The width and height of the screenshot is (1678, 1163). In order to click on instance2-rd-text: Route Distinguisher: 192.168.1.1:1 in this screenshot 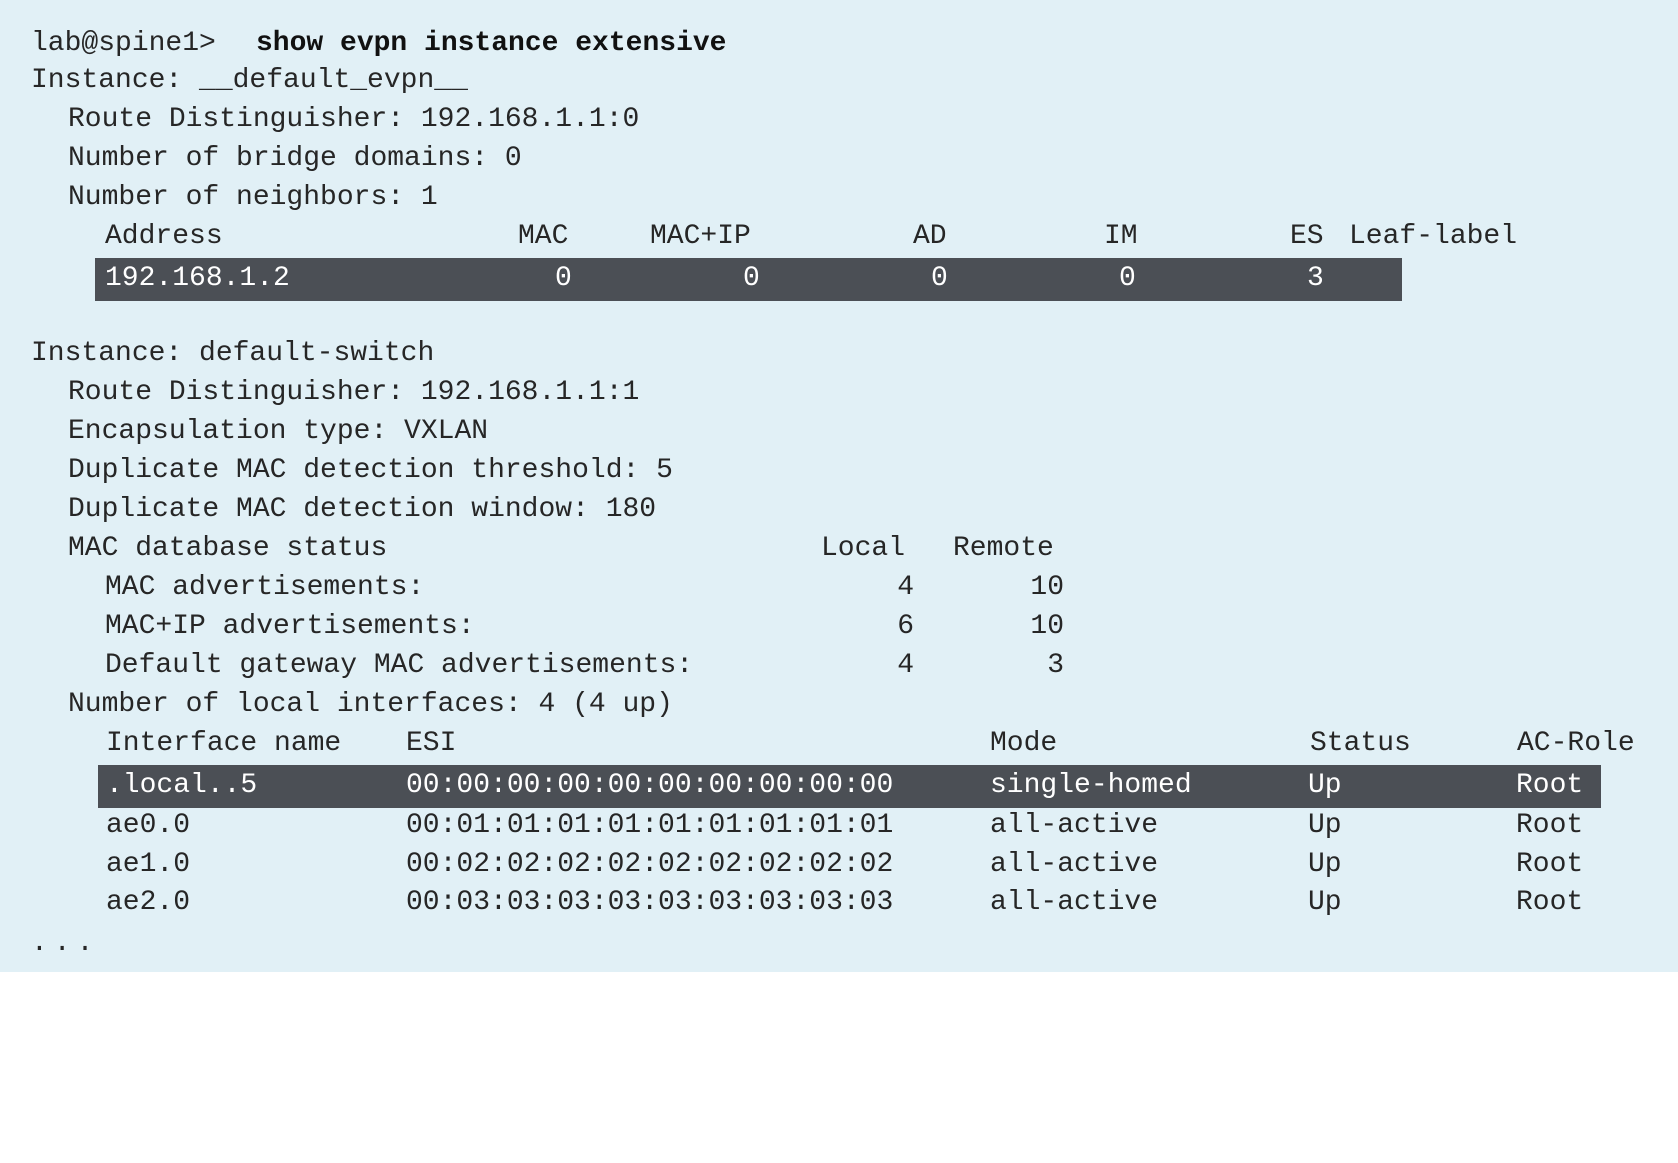, I will do `click(354, 392)`.